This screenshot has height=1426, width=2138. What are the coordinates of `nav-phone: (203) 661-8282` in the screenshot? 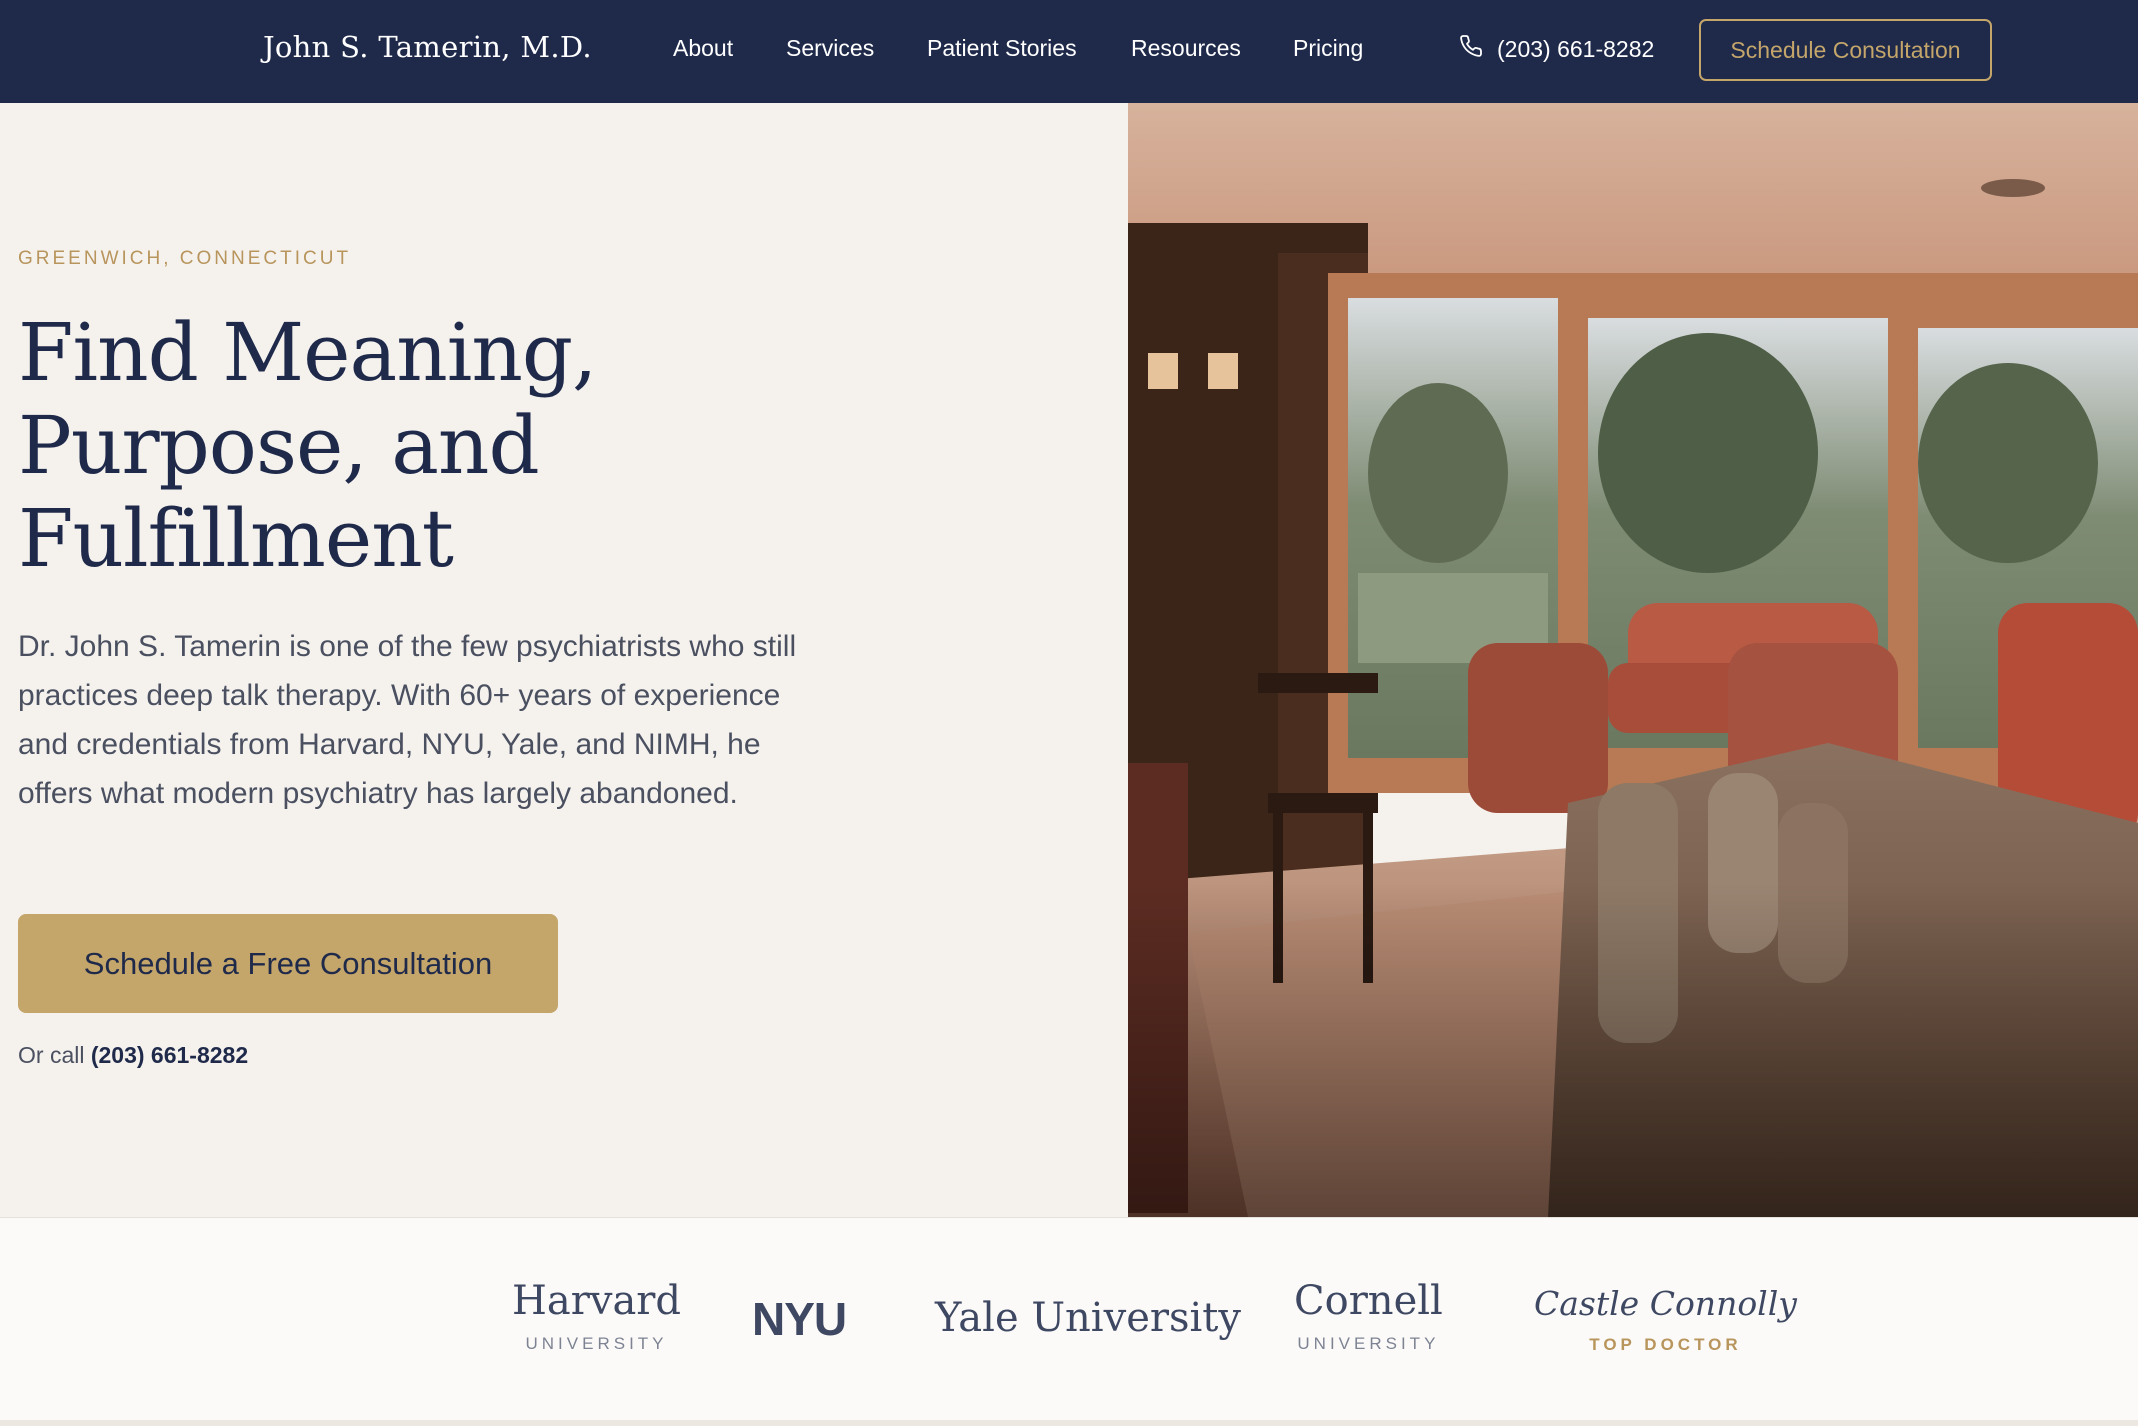 It's located at (1556, 49).